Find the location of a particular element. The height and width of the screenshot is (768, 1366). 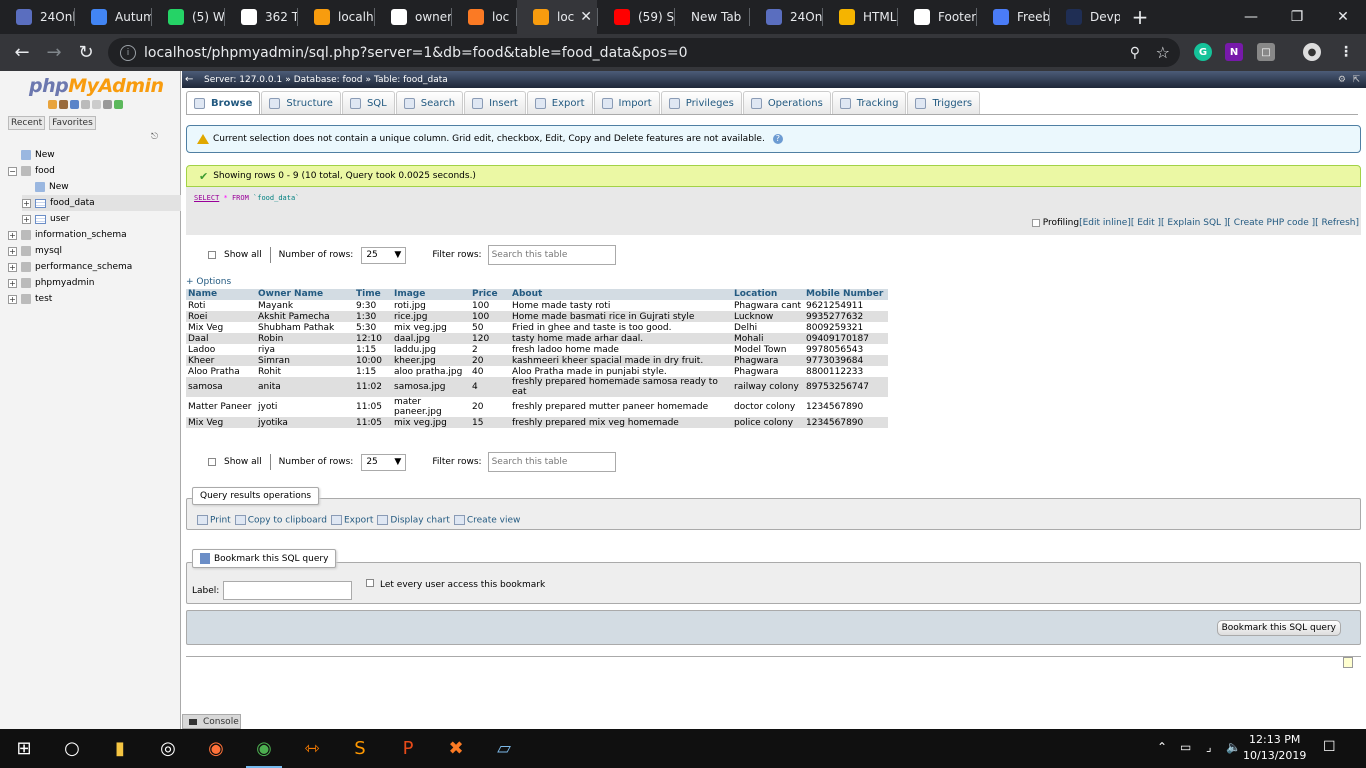

file-explorer-icon: ▮ is located at coordinates (120, 748).